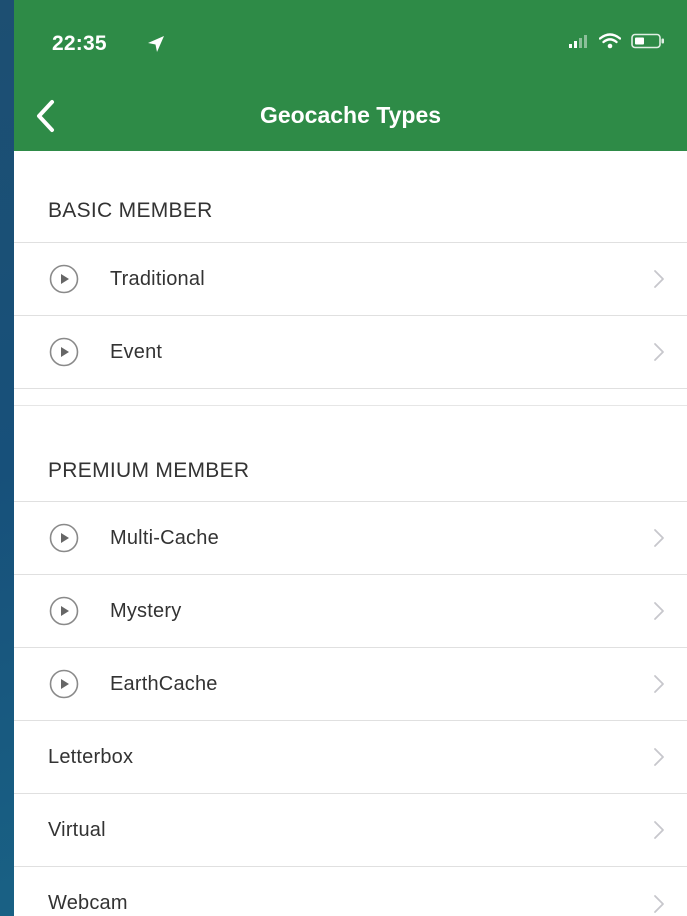 This screenshot has height=916, width=687. I want to click on list-item-label: Webcam, so click(88, 903).